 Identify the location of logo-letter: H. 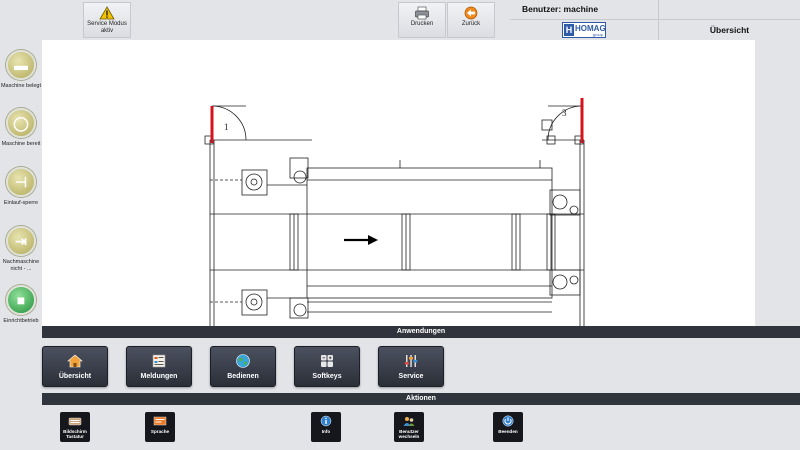
(569, 30).